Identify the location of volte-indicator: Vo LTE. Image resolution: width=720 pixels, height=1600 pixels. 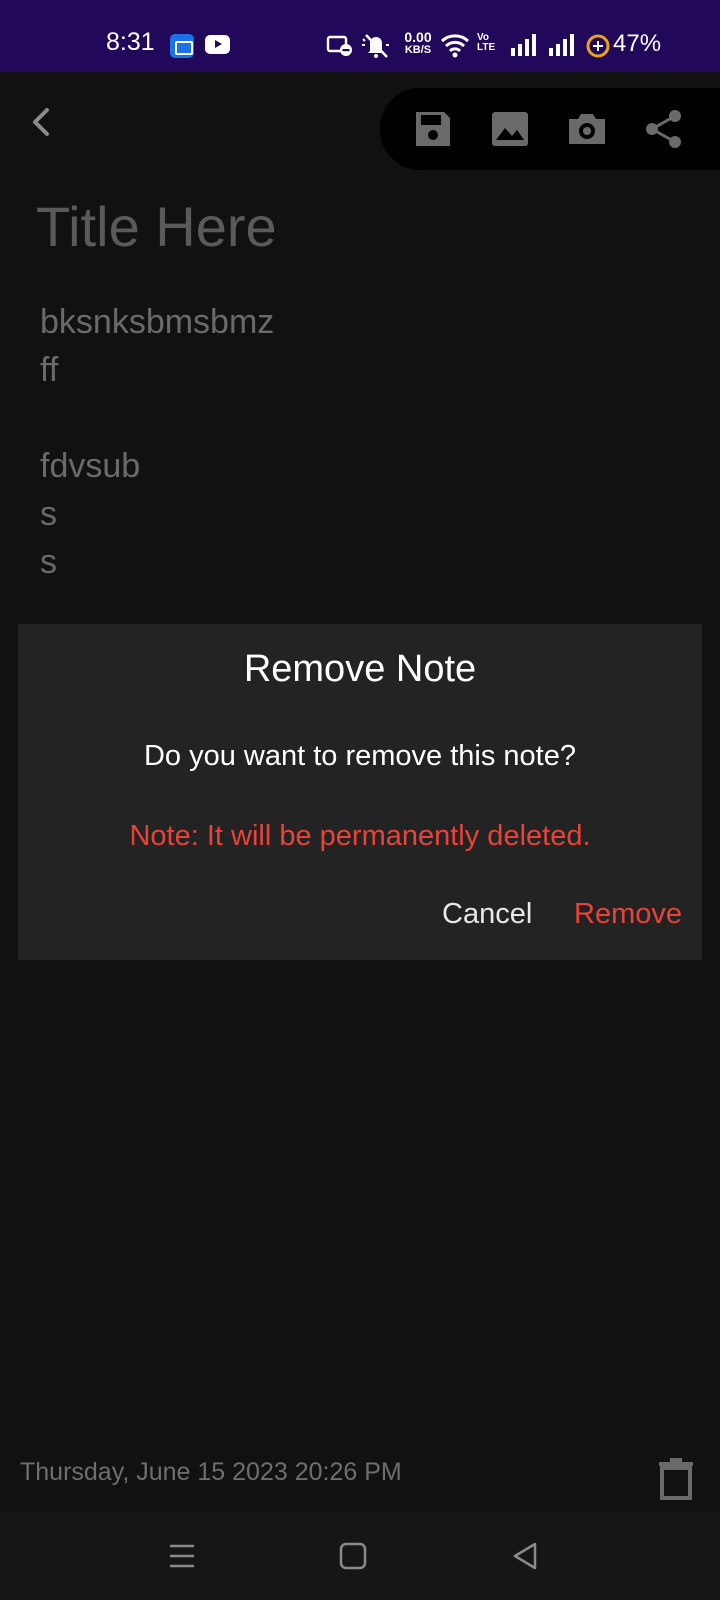
(488, 43).